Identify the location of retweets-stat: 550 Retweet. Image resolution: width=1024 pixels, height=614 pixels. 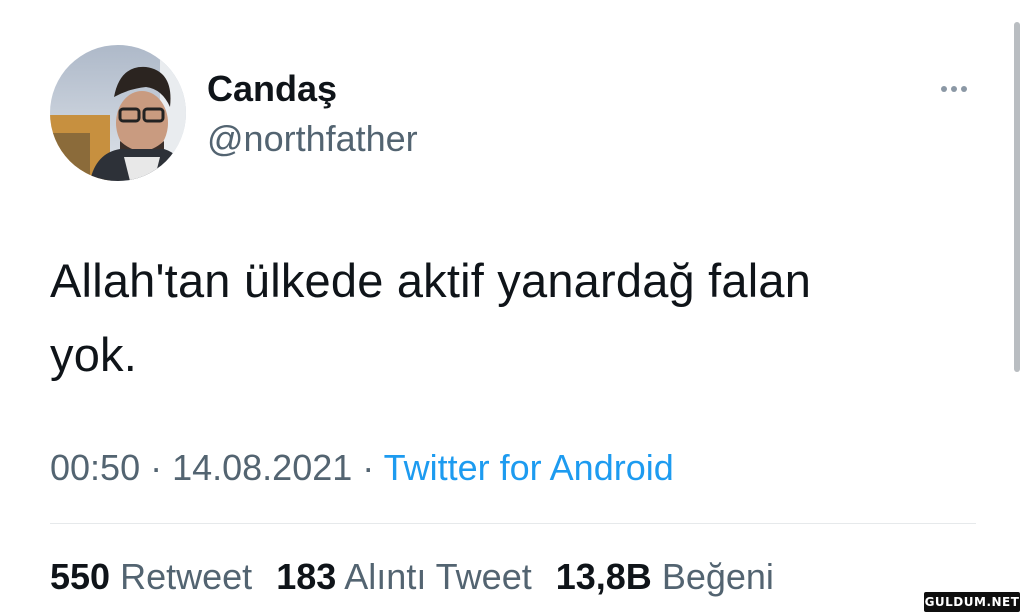
(151, 576).